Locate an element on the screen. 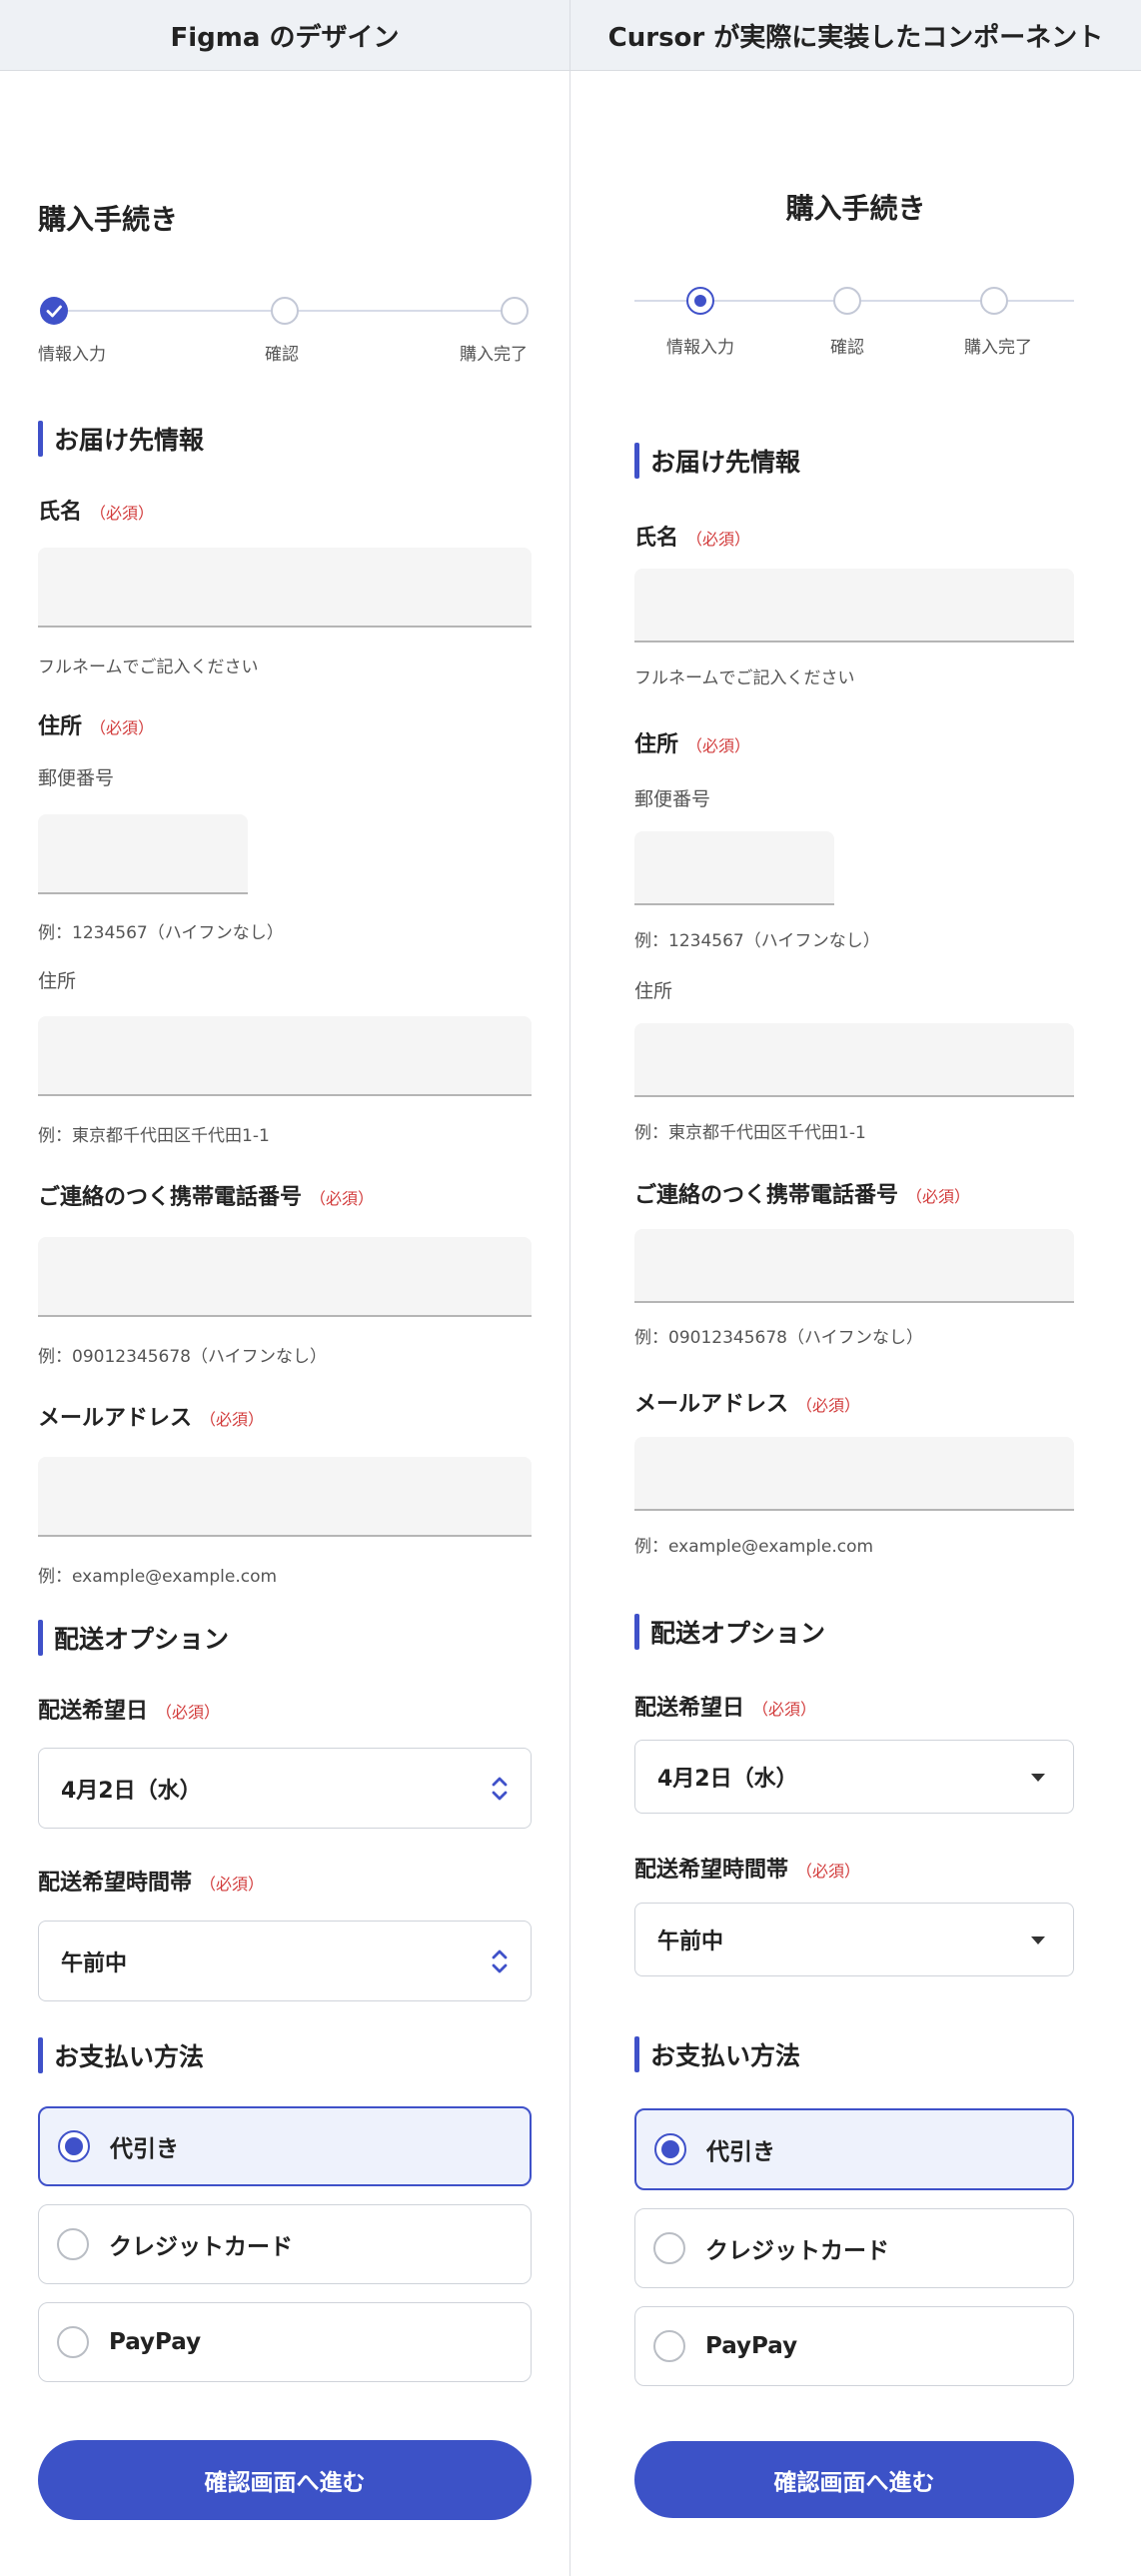 This screenshot has width=1141, height=2576. figma-column-header: Figma のデザイン is located at coordinates (285, 35).